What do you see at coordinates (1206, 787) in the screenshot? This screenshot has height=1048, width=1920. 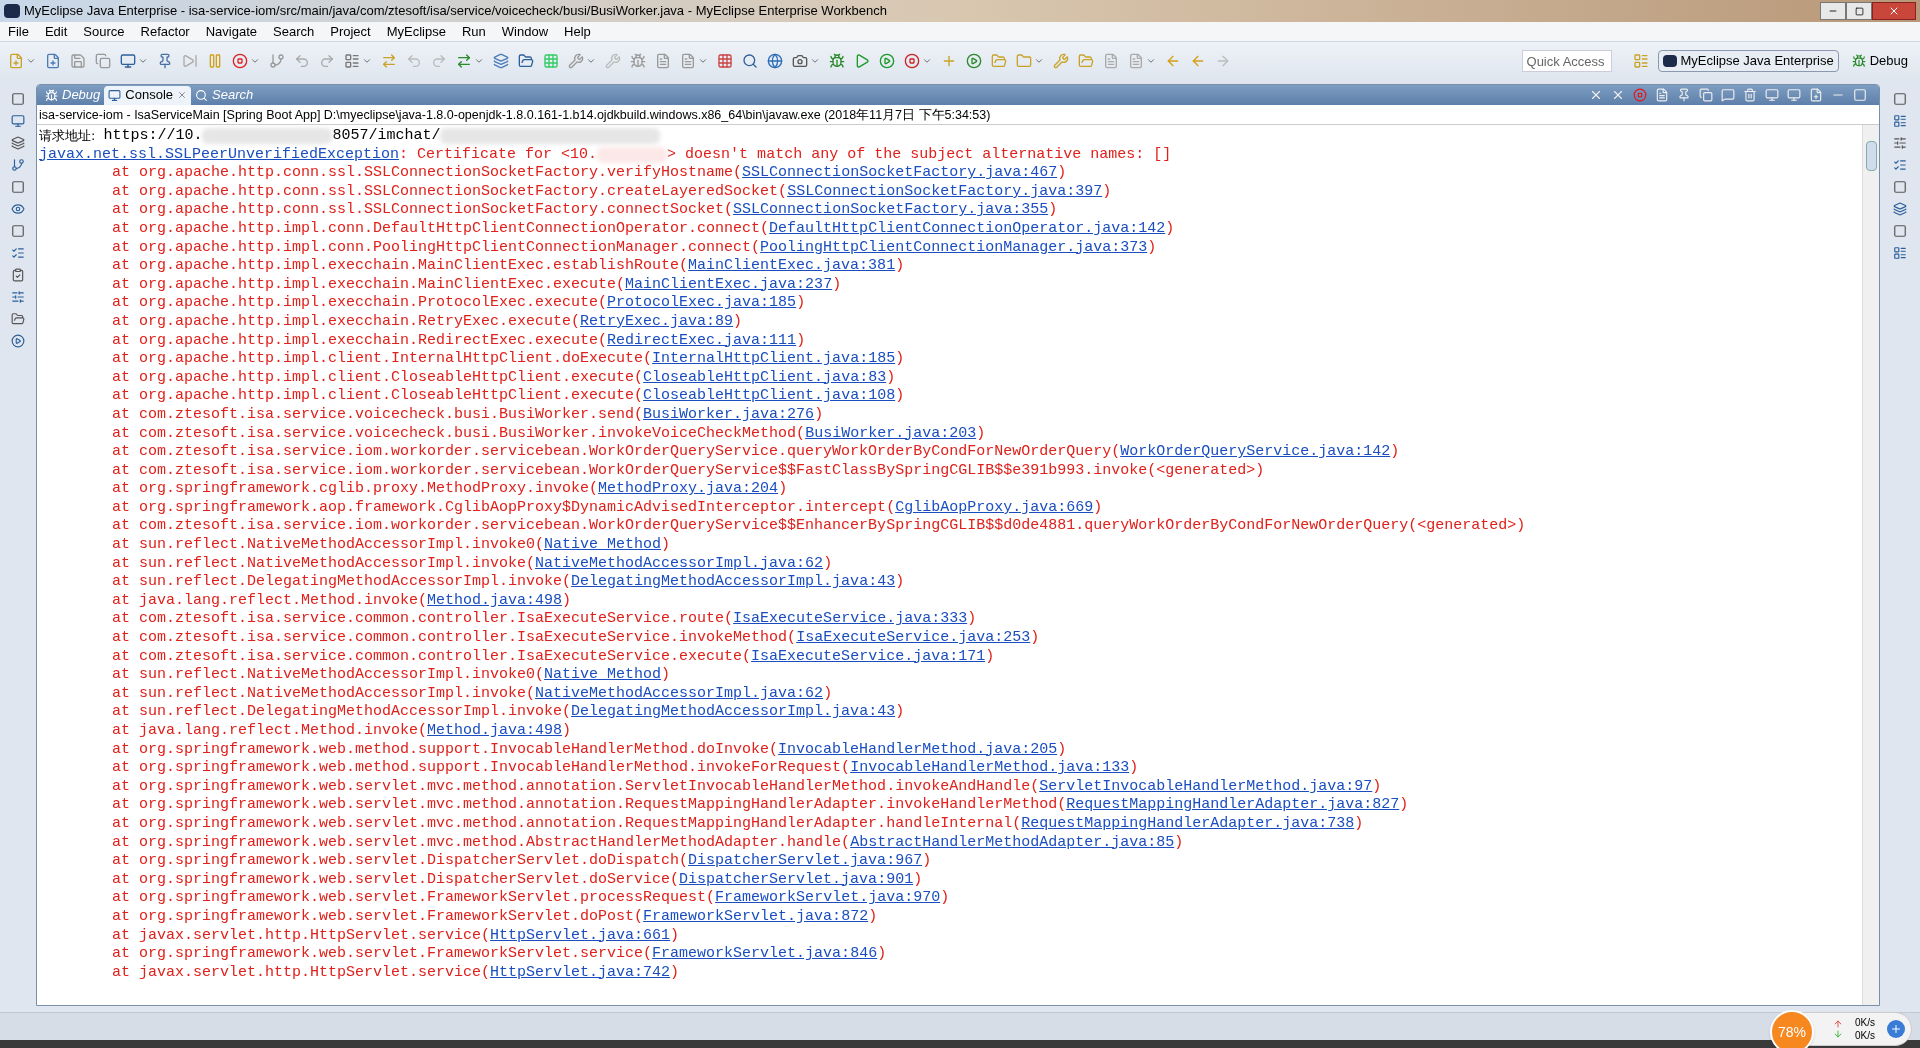 I see `source-link: ServletInvocableHandlerMethod.java:97` at bounding box center [1206, 787].